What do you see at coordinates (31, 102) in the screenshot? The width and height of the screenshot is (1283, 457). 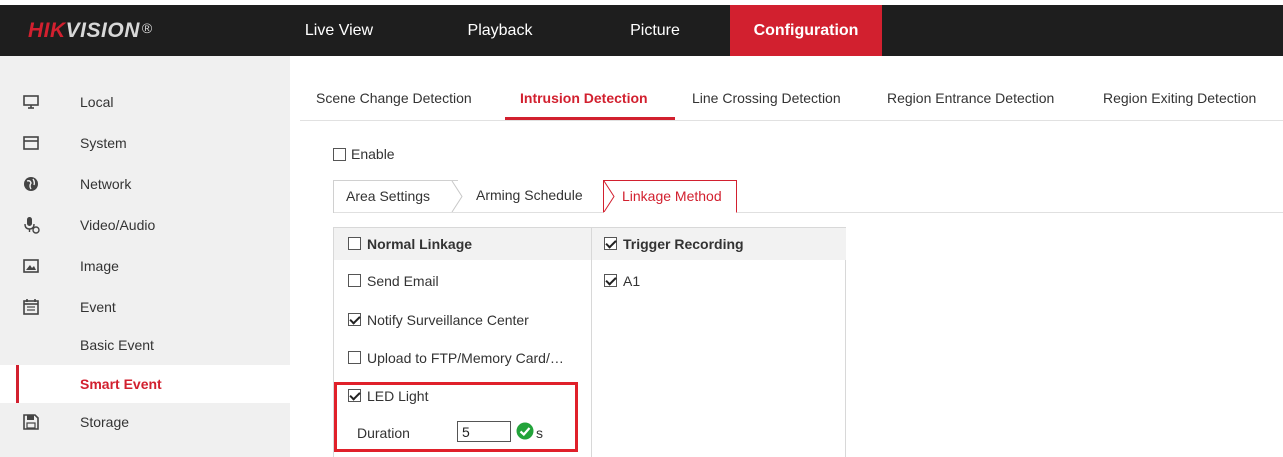 I see `monitor-icon` at bounding box center [31, 102].